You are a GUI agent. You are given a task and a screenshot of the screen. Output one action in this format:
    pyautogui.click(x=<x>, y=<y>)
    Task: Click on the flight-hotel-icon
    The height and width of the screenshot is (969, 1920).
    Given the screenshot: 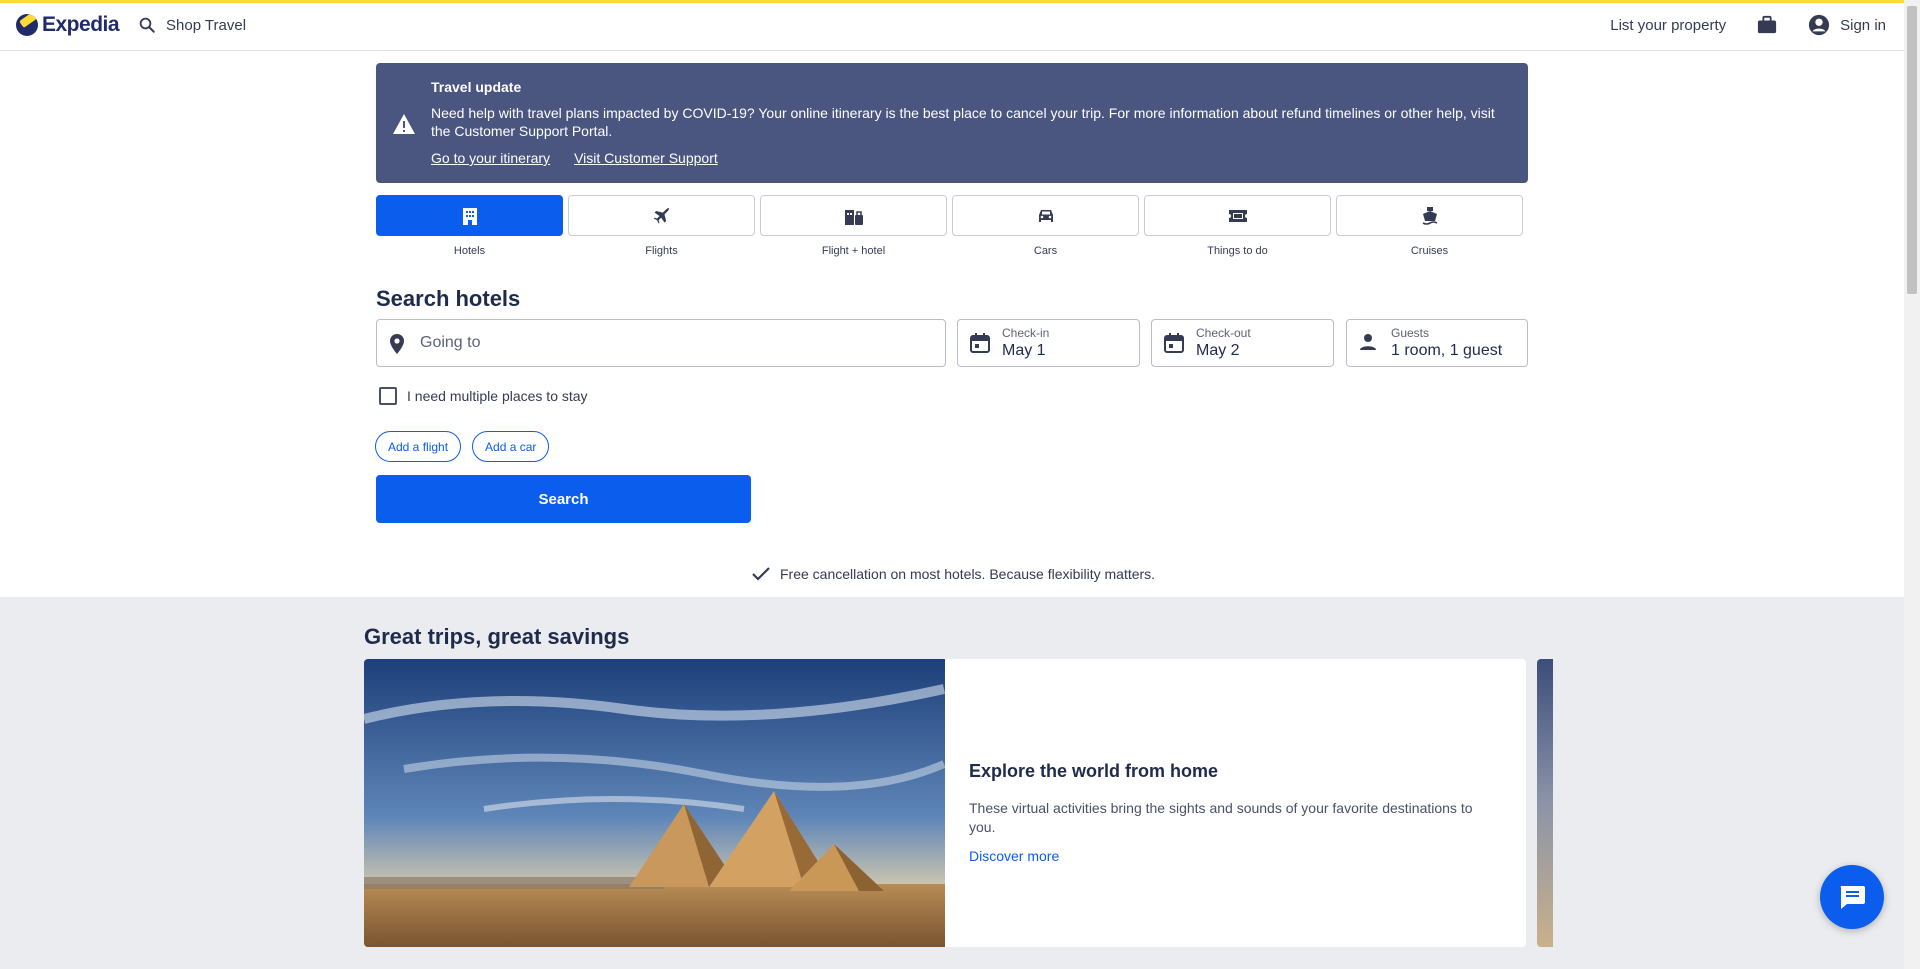 What is the action you would take?
    pyautogui.click(x=853, y=217)
    